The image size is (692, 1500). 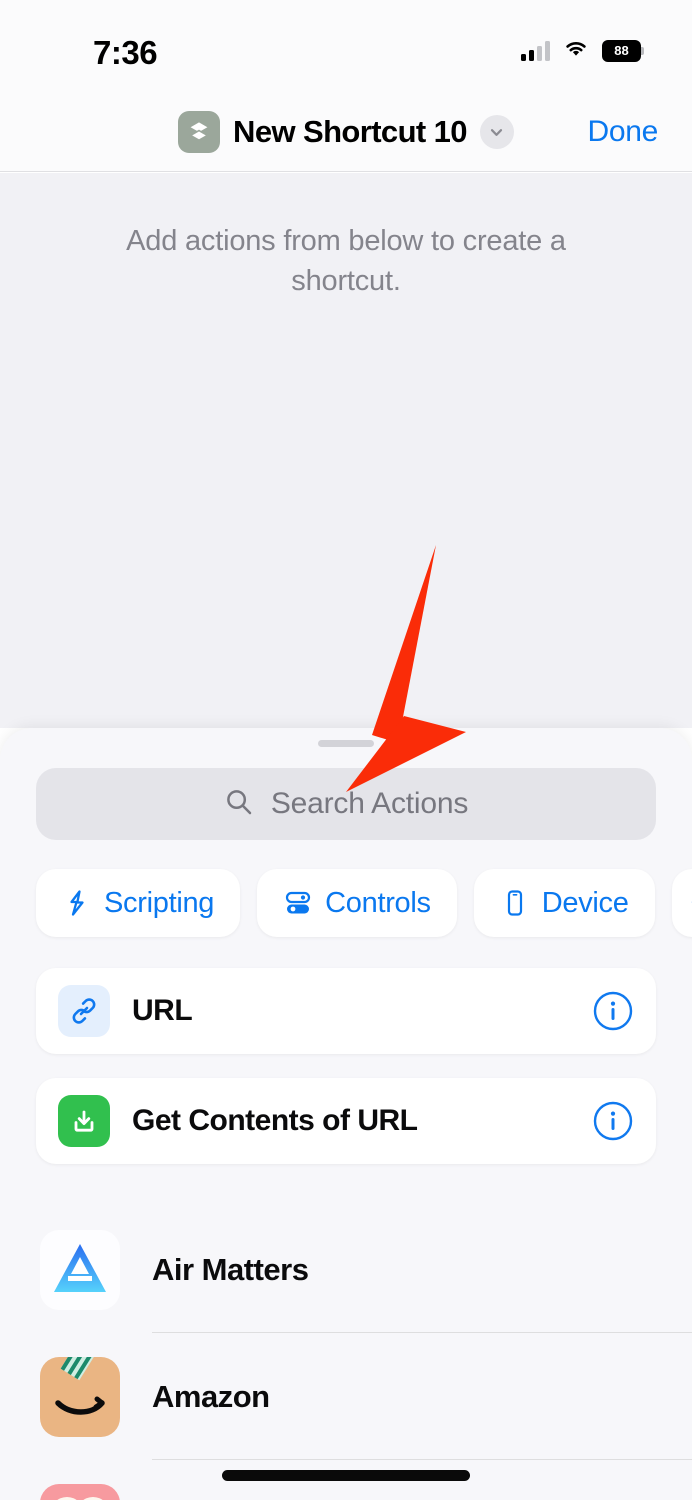 What do you see at coordinates (84, 1011) in the screenshot?
I see `link-chain-icon` at bounding box center [84, 1011].